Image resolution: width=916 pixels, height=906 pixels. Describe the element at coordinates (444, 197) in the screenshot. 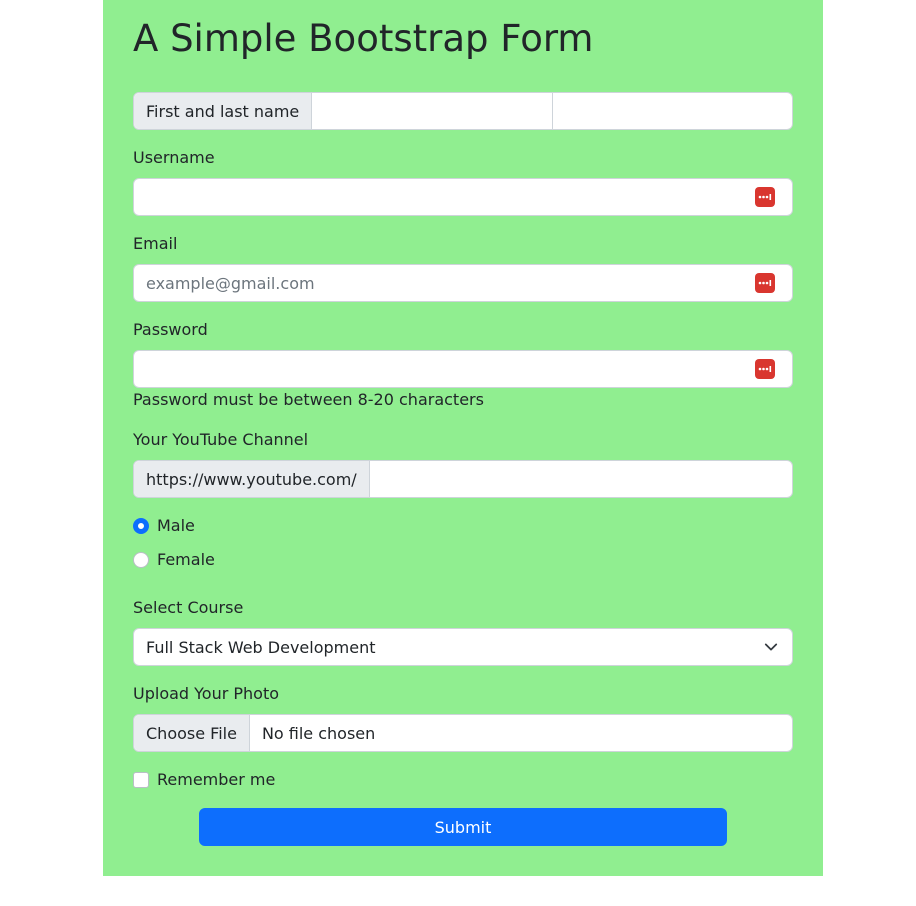

I see `username-input` at that location.